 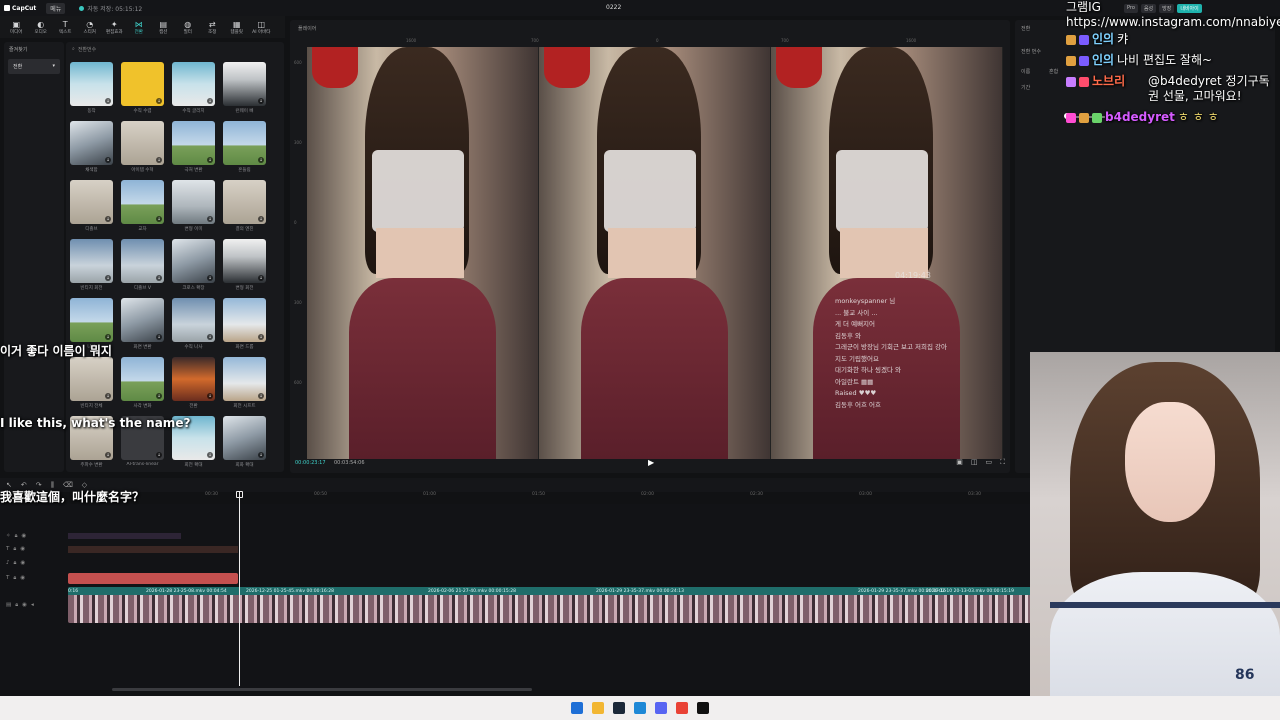 What do you see at coordinates (290, 591) in the screenshot?
I see `clip-label: 2026-12-25 01-25-45.mkv 00:00:16:28` at bounding box center [290, 591].